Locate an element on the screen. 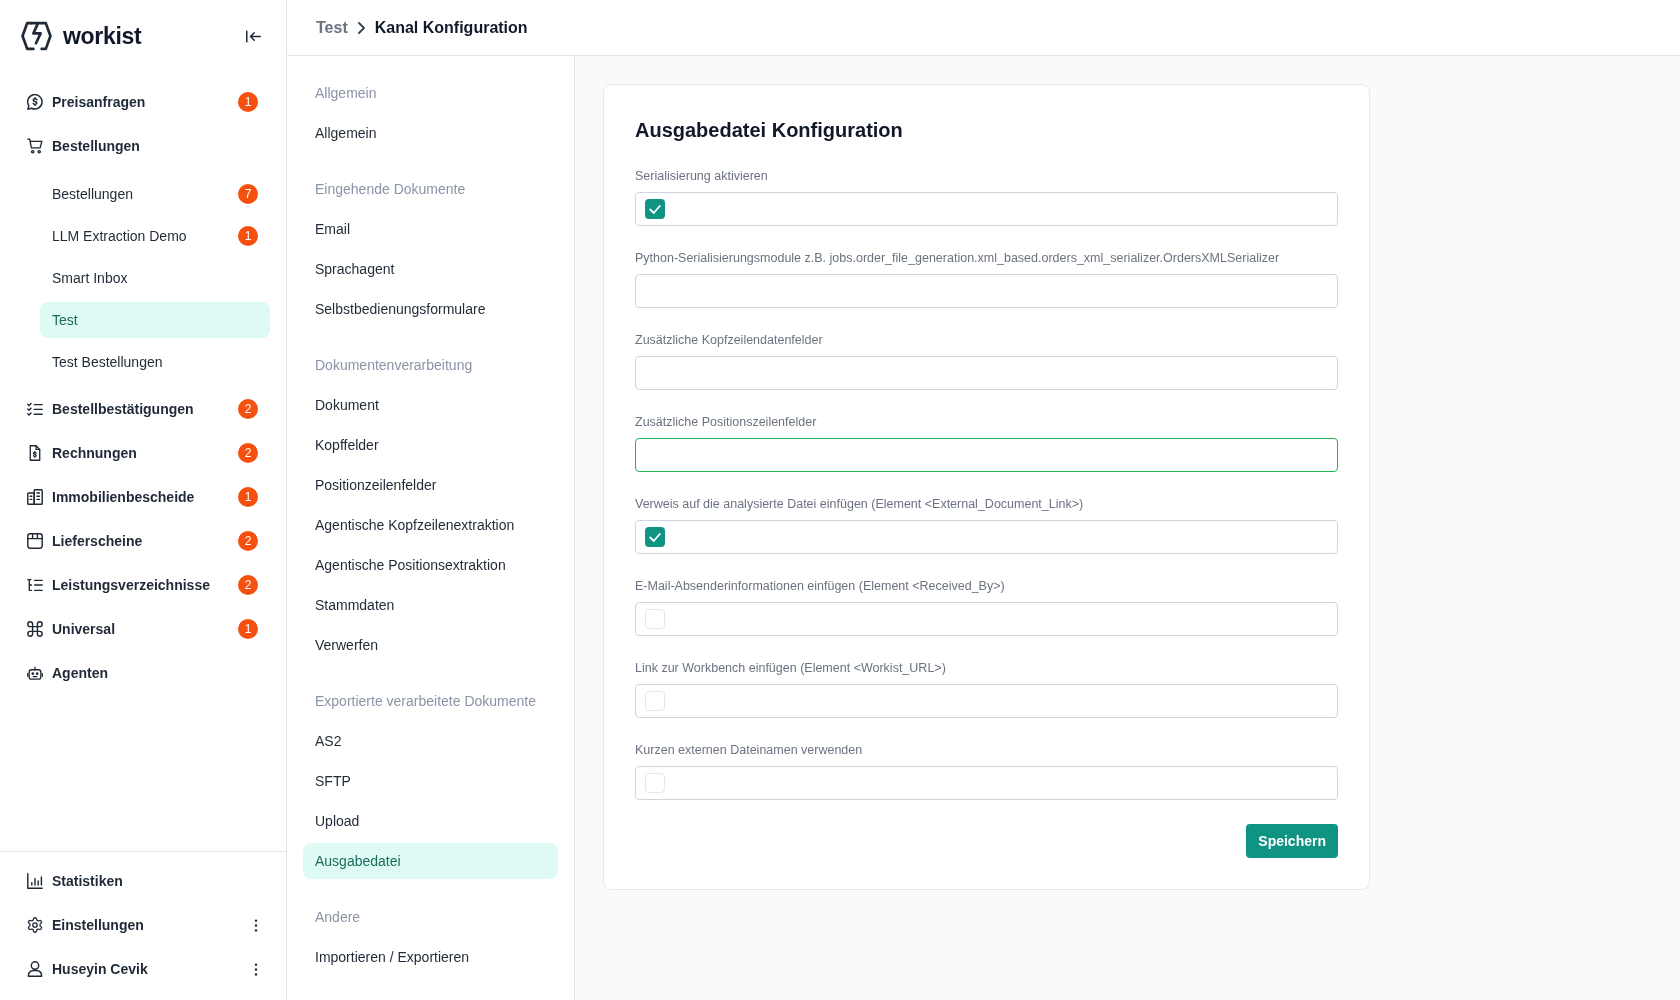 This screenshot has width=1680, height=1000. sidebar-item: Agenten is located at coordinates (143, 673).